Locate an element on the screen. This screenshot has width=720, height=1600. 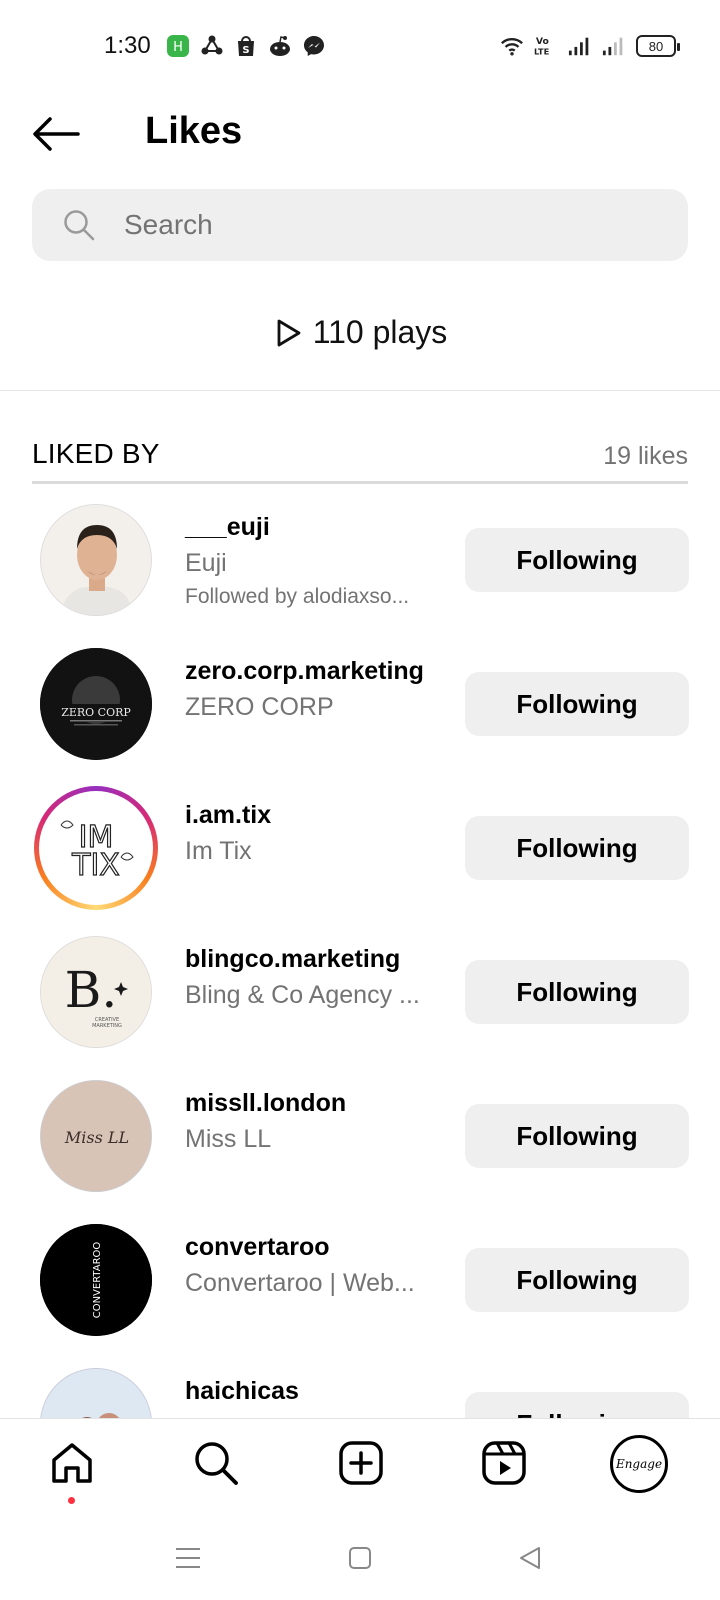
back-button is located at coordinates (56, 134).